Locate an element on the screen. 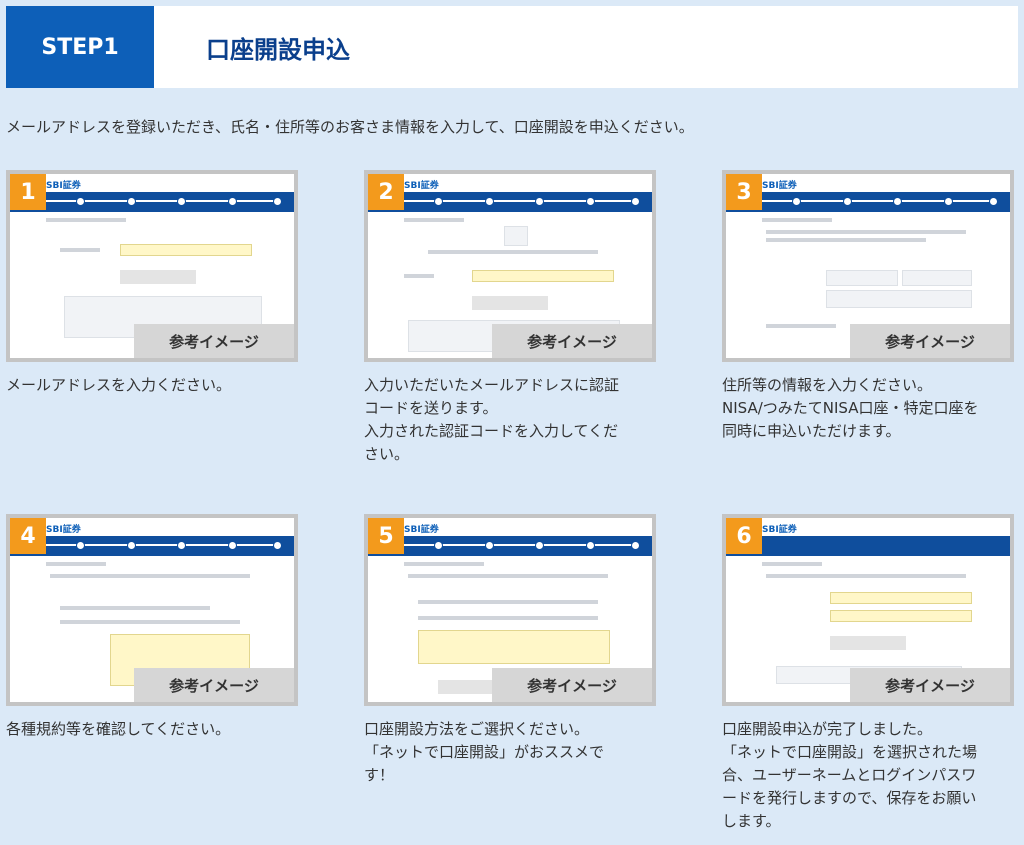  step-number-badge: 4 is located at coordinates (28, 536).